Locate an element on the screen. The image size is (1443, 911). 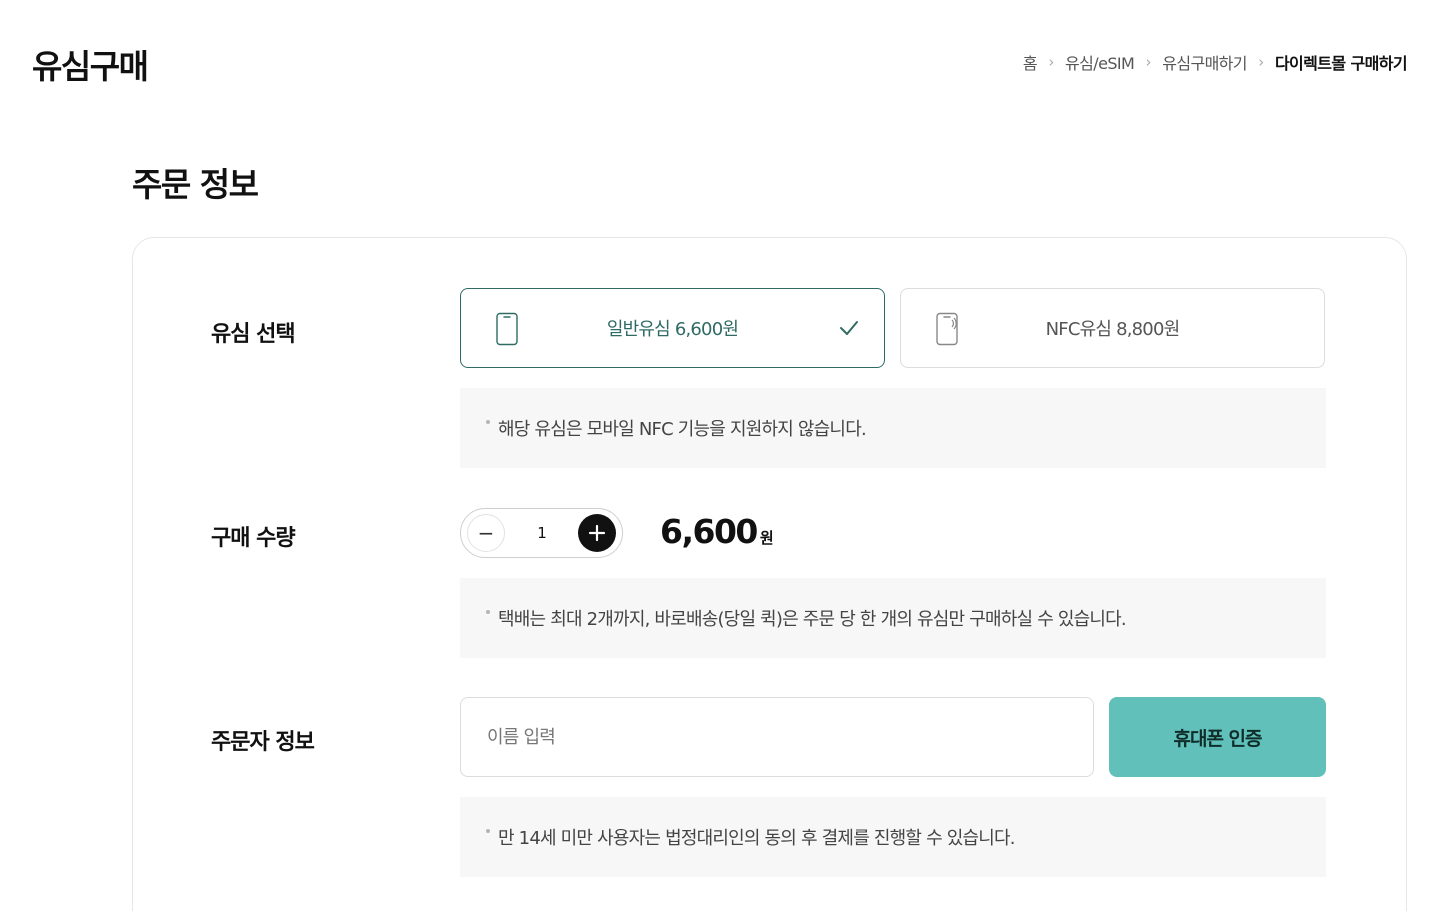
section-title: 주문 정보 is located at coordinates (195, 184).